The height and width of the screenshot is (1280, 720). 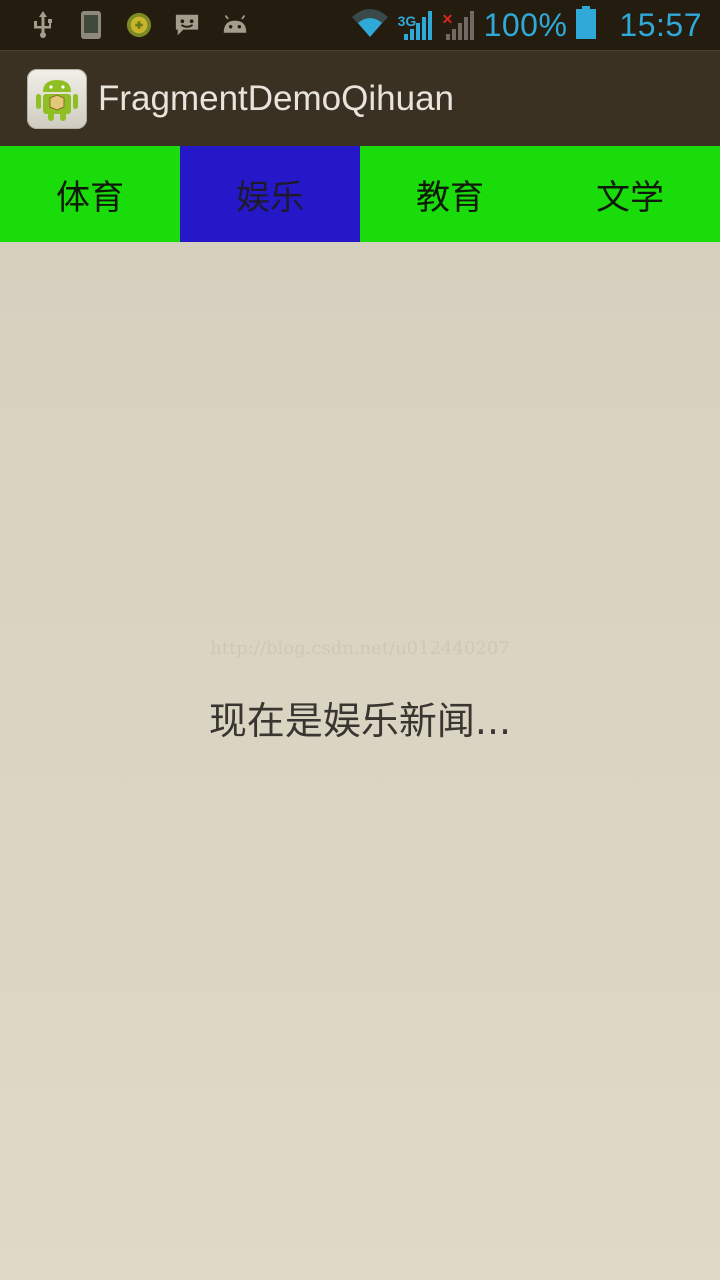 I want to click on tab-education: 教育, so click(x=450, y=194).